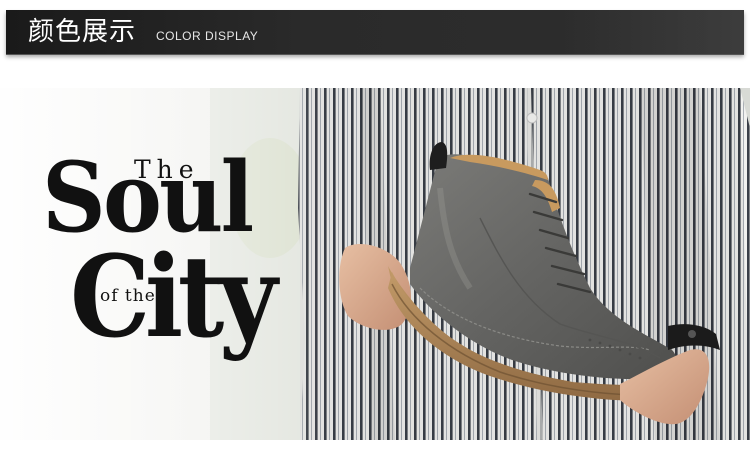  I want to click on section-title-cn: 颜色展示, so click(82, 32).